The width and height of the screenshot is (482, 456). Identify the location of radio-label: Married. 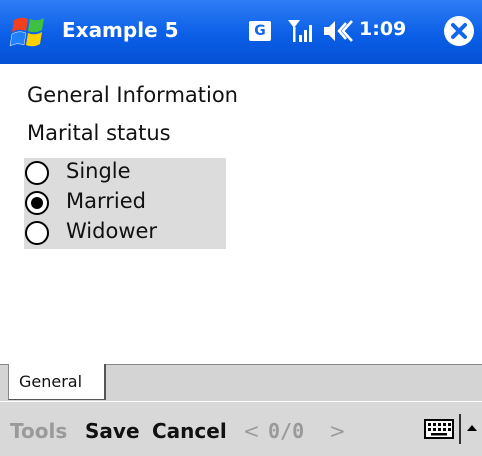
(106, 201).